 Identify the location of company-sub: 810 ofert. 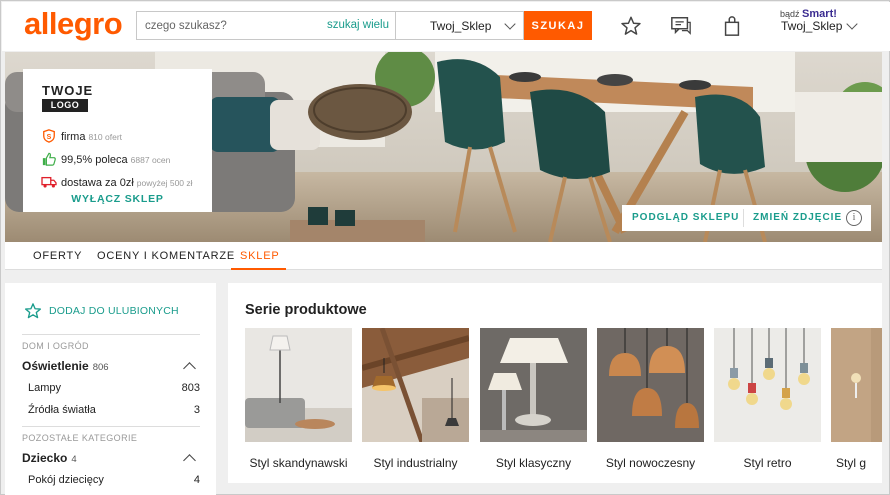
(105, 137).